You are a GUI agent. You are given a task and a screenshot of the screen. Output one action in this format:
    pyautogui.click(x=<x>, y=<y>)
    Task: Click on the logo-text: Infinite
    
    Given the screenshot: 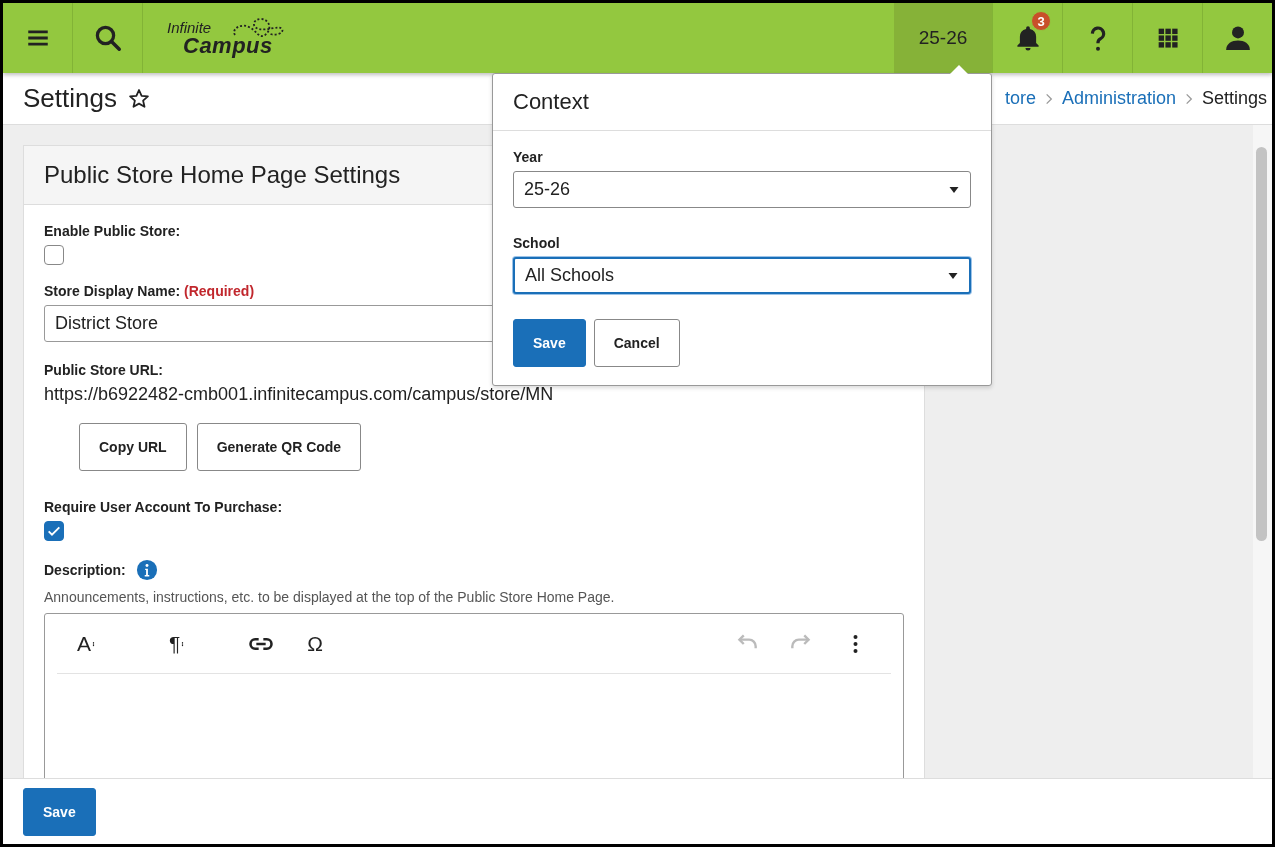 What is the action you would take?
    pyautogui.click(x=190, y=27)
    